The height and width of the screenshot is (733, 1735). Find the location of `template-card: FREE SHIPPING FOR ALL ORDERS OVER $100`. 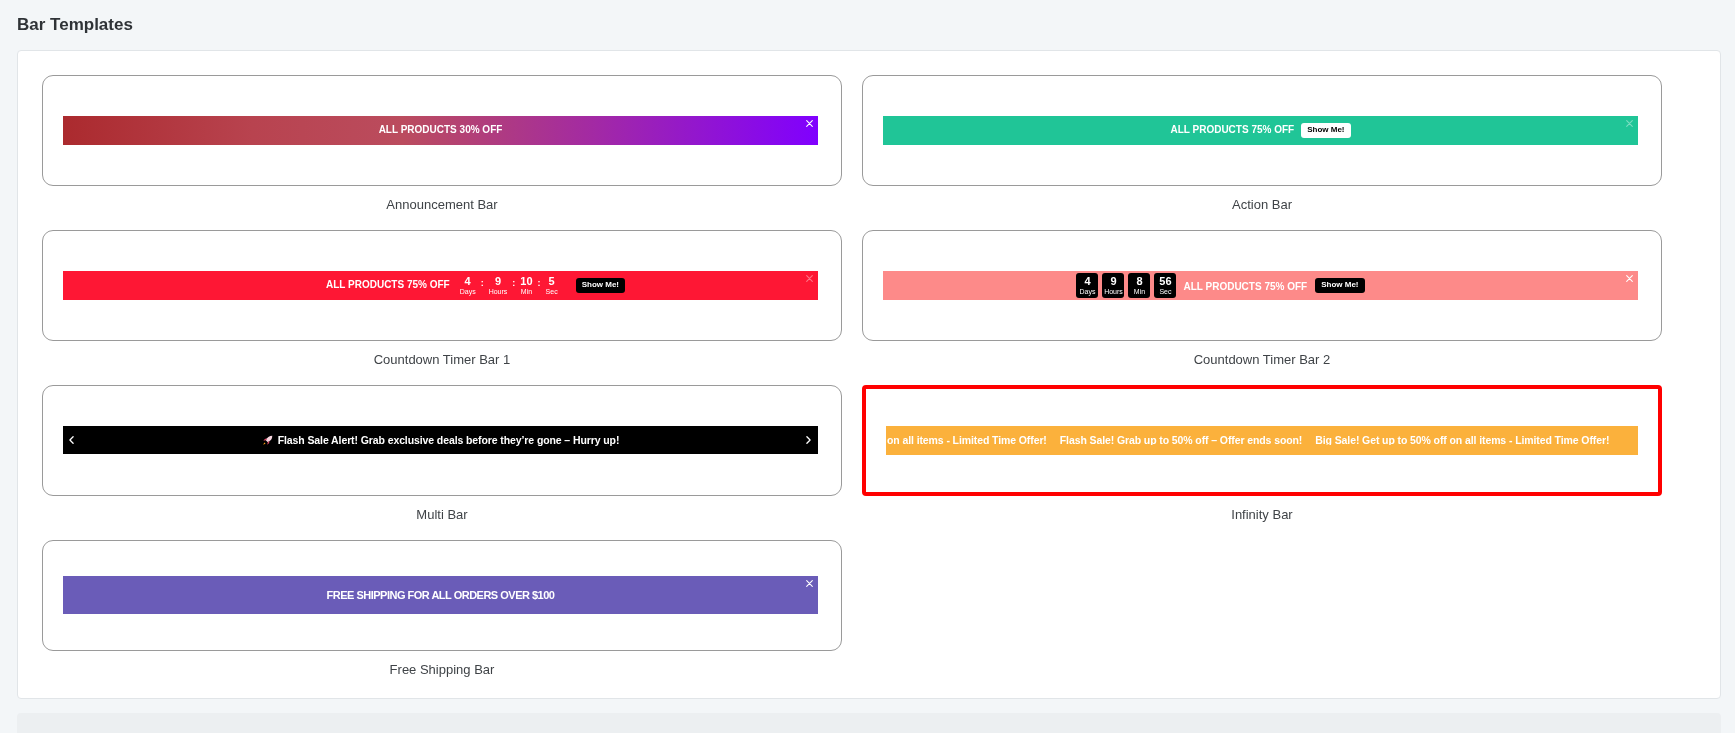

template-card: FREE SHIPPING FOR ALL ORDERS OVER $100 is located at coordinates (442, 595).